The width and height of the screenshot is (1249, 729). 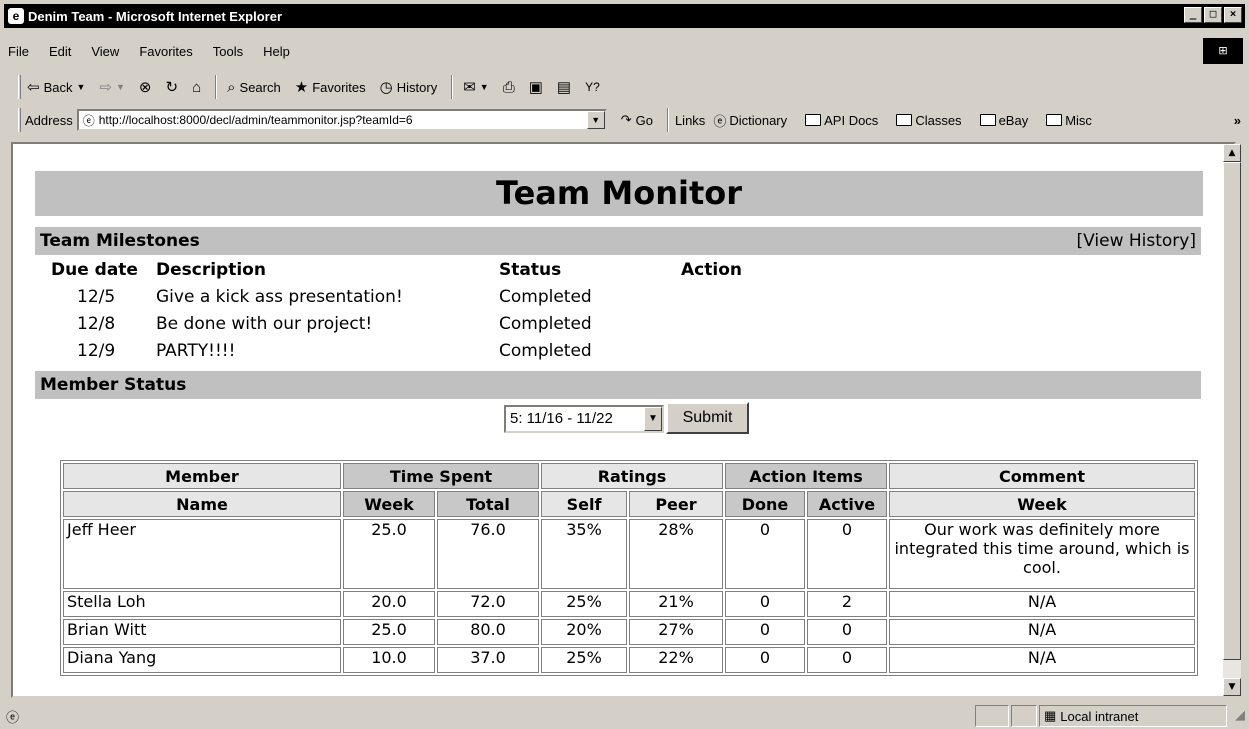 I want to click on submit-button: Submit, so click(x=707, y=418).